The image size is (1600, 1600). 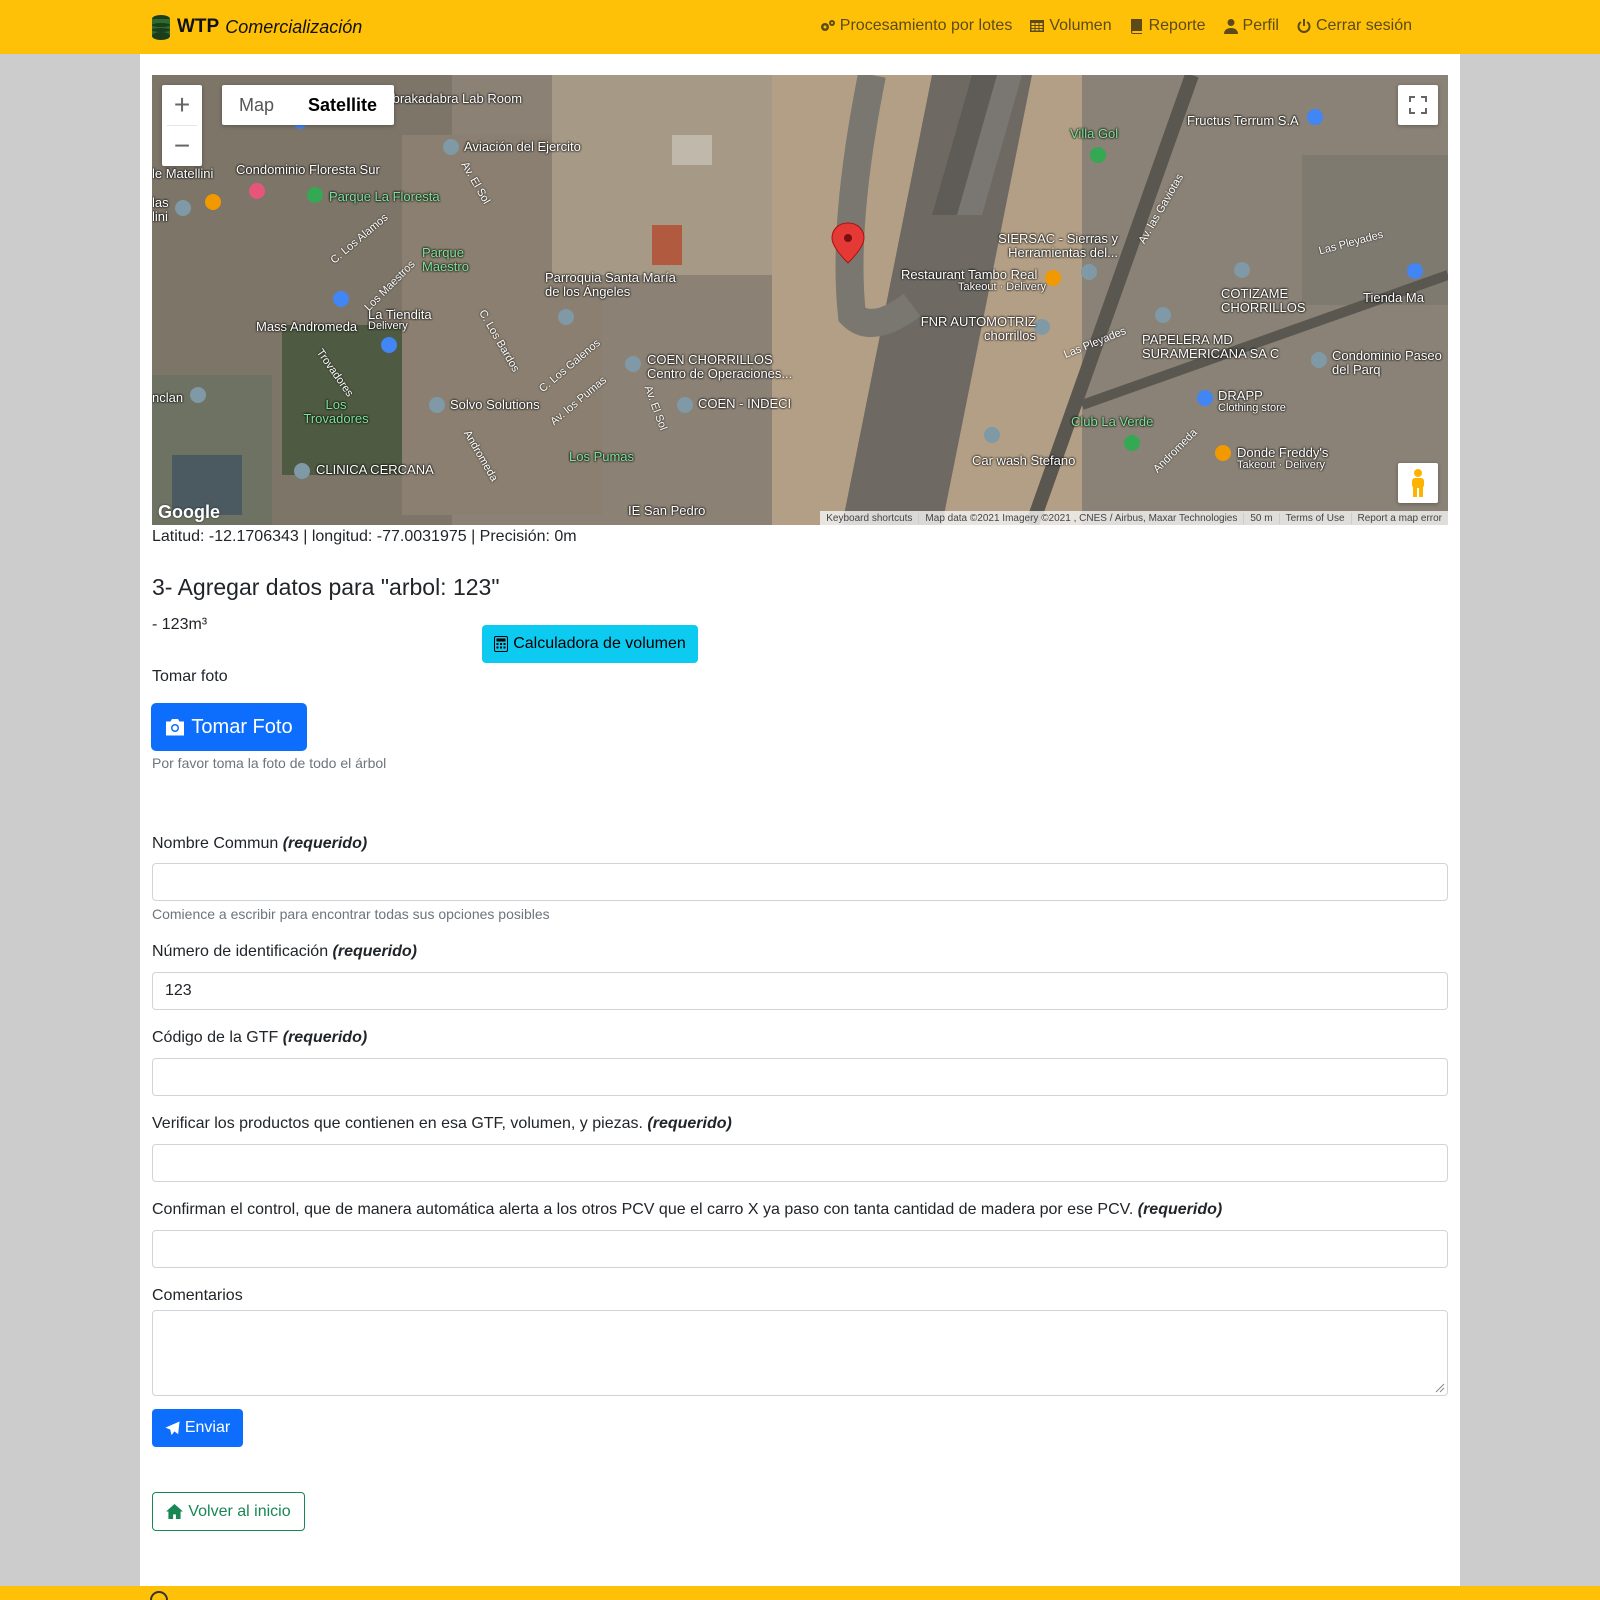 What do you see at coordinates (800, 1249) in the screenshot?
I see `confirman-input` at bounding box center [800, 1249].